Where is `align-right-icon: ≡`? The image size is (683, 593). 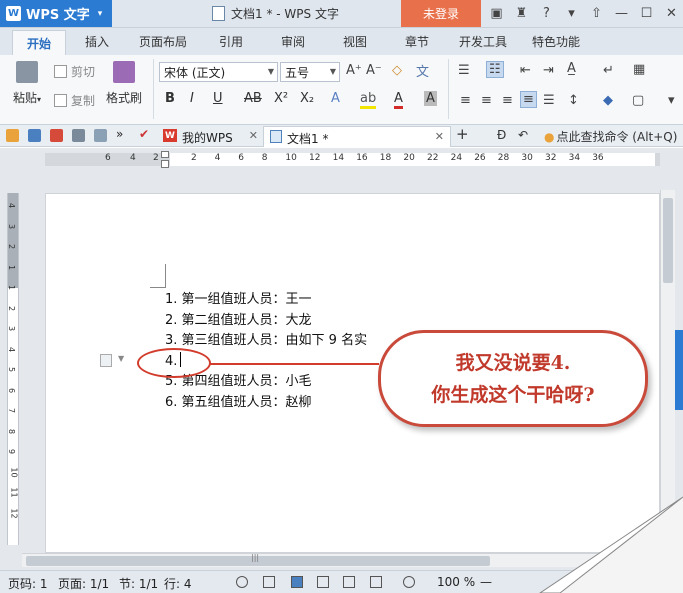
align-right-icon: ≡ is located at coordinates (507, 100).